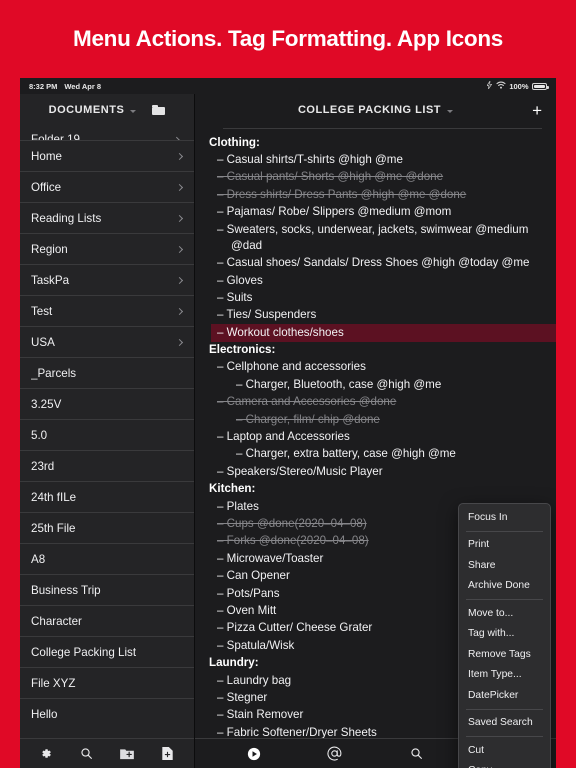 The image size is (576, 768). I want to click on sidebar-item: 5.0, so click(107, 434).